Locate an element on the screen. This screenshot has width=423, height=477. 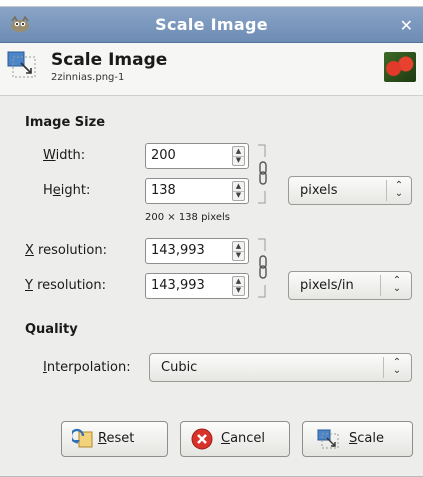
size-unit-value: pixels is located at coordinates (319, 190).